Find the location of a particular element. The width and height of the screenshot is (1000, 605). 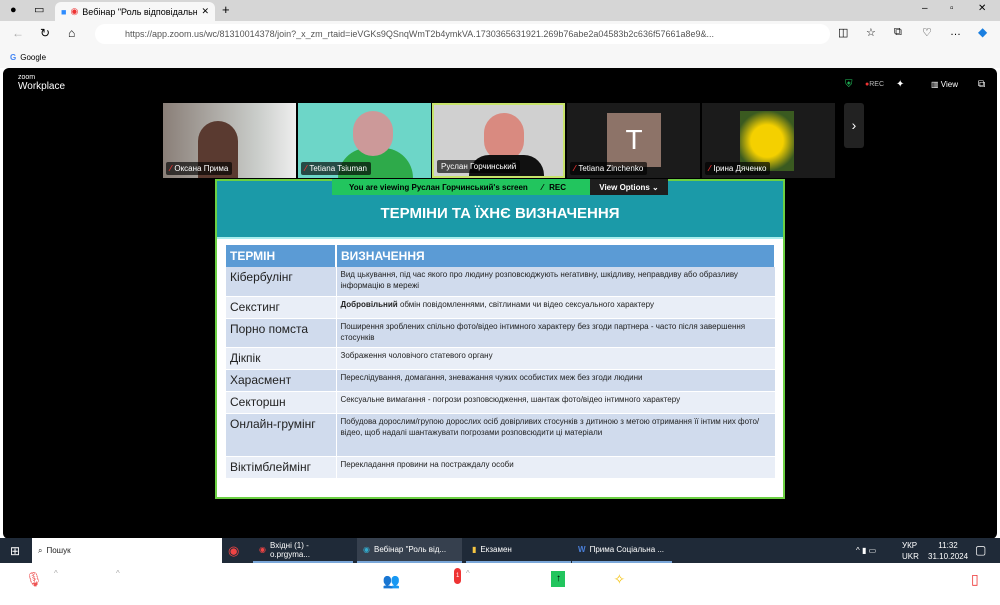

audio-options-chevron-icon: ^ is located at coordinates (56, 573).